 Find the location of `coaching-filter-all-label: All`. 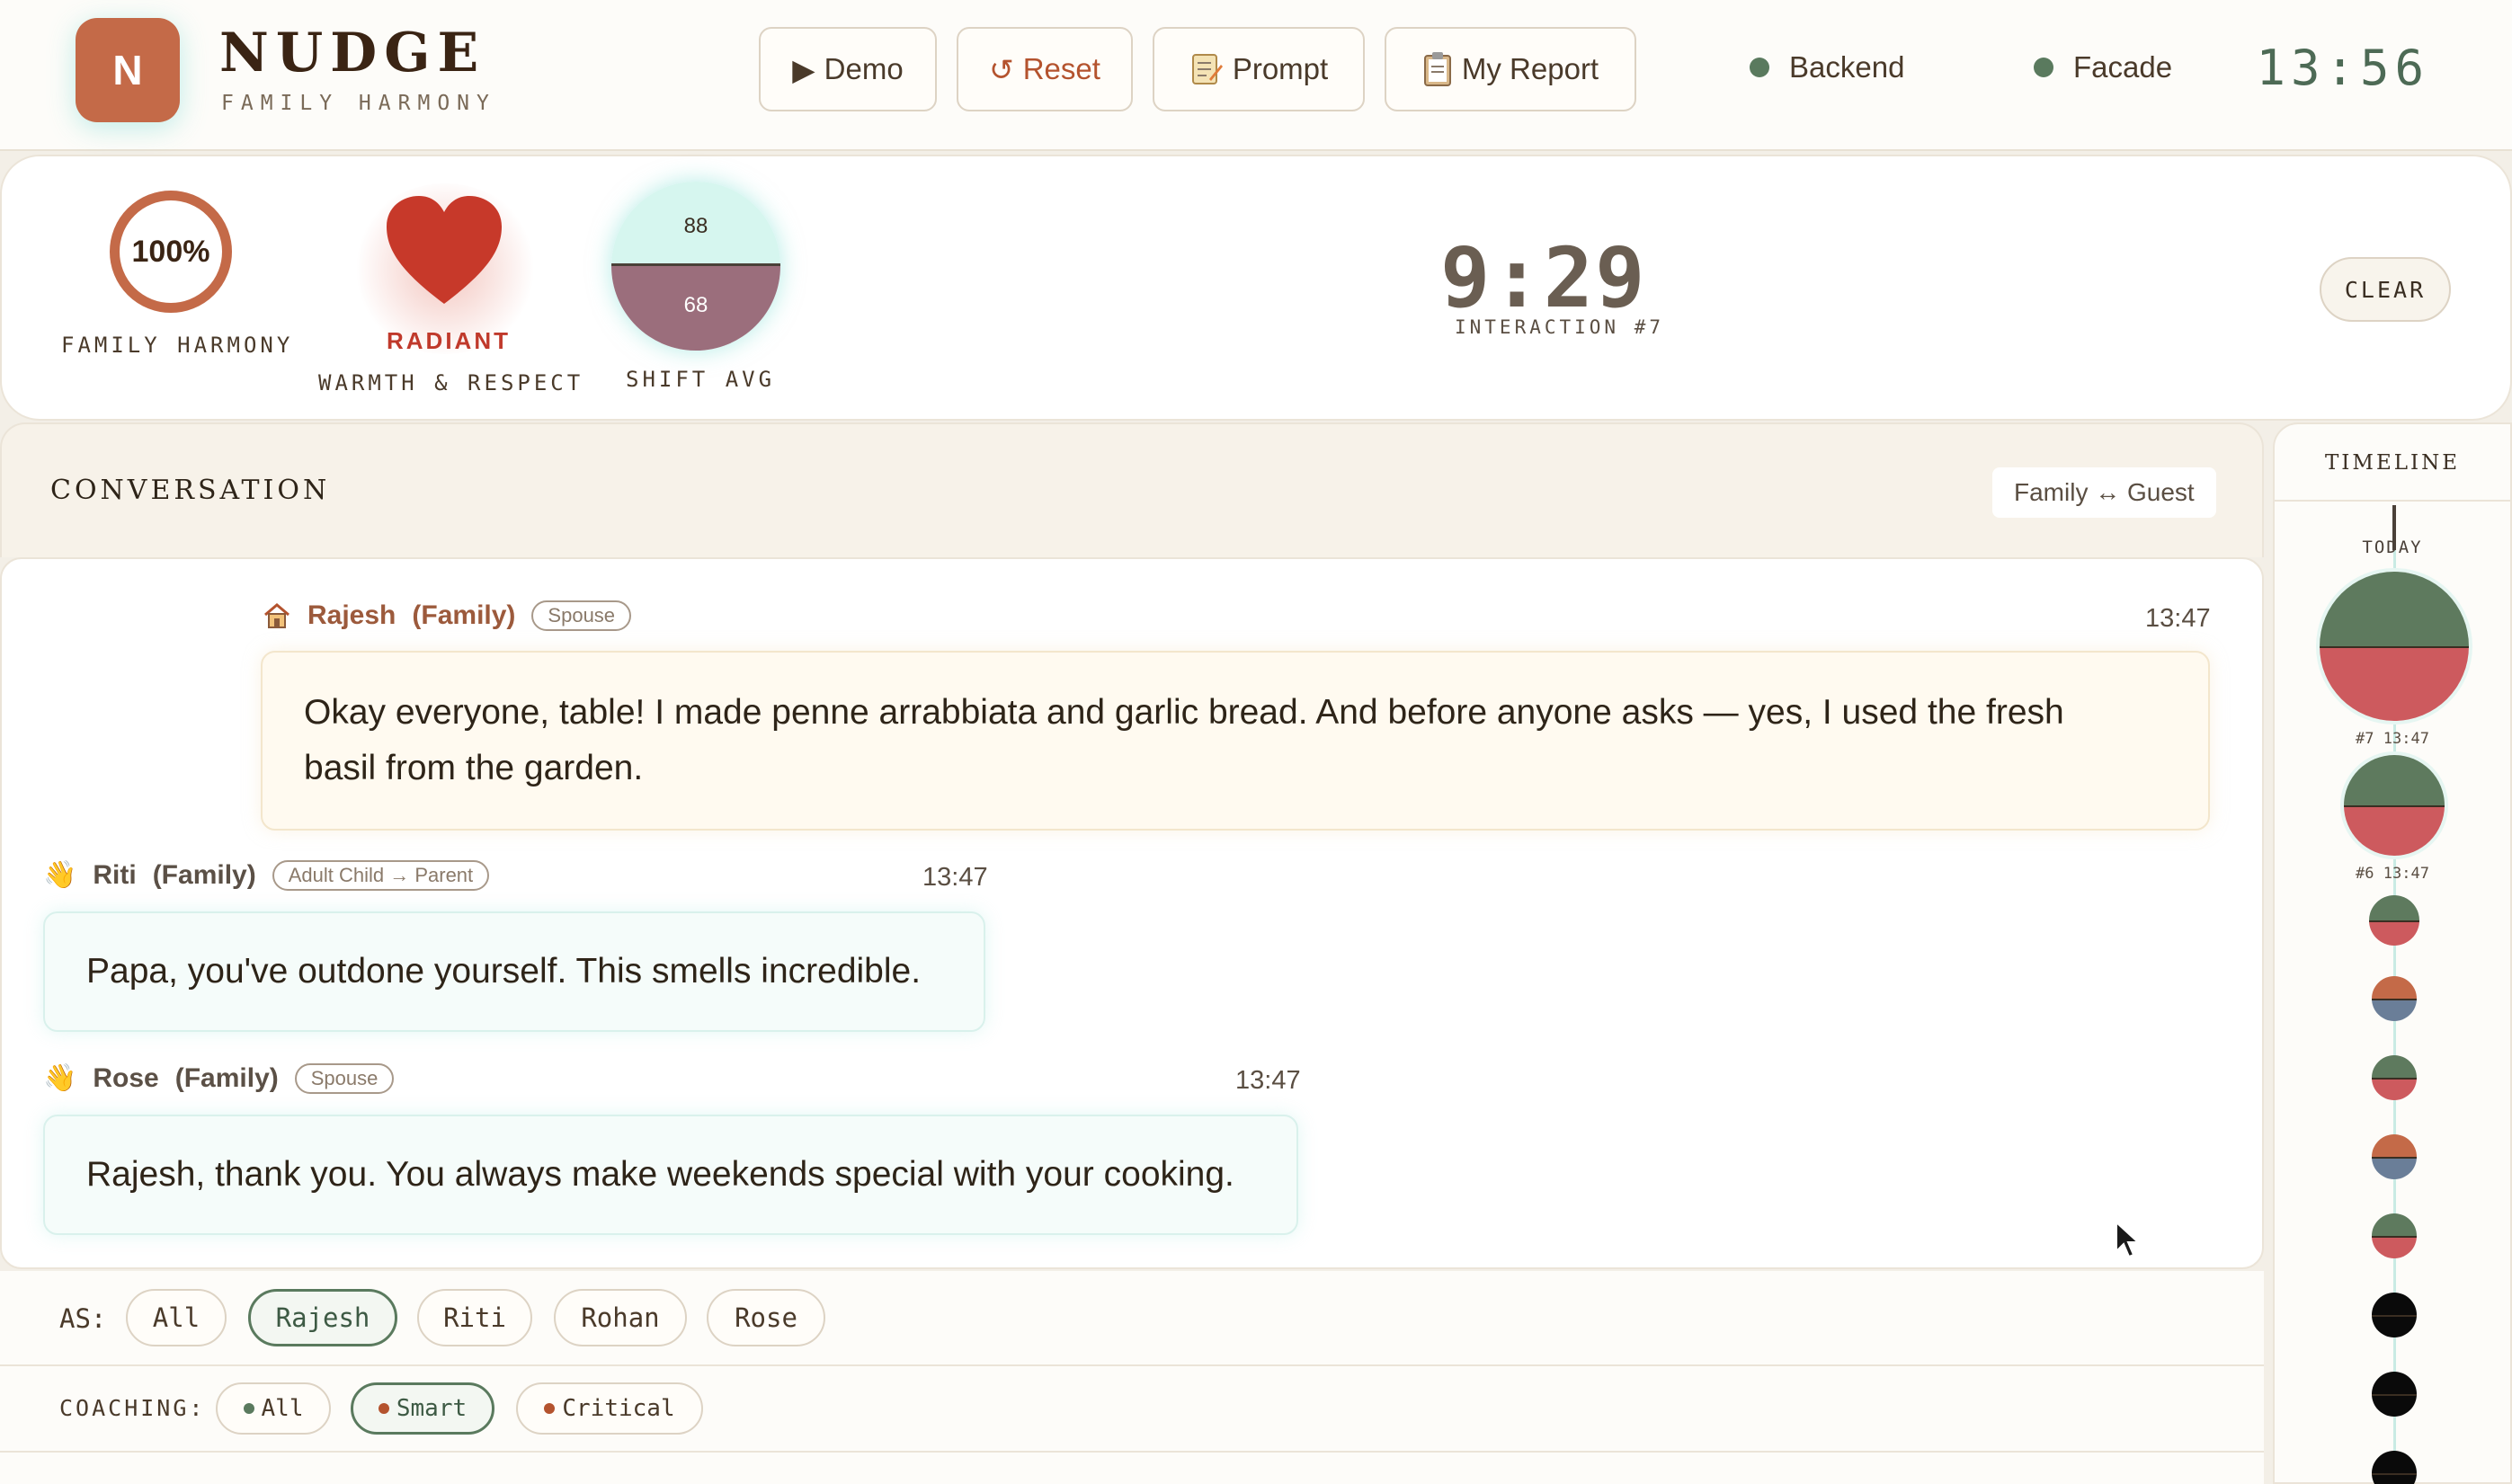

coaching-filter-all-label: All is located at coordinates (282, 1408).